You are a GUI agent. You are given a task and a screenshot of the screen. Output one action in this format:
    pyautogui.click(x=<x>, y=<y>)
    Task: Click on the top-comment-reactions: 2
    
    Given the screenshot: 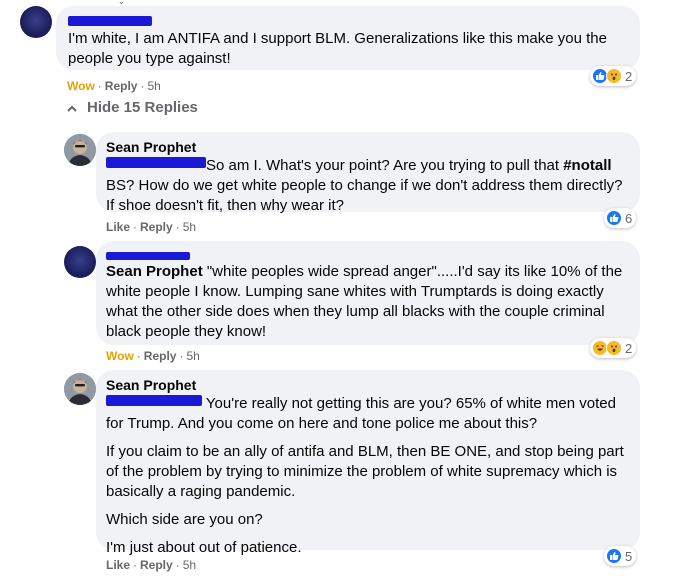 What is the action you would take?
    pyautogui.click(x=613, y=76)
    